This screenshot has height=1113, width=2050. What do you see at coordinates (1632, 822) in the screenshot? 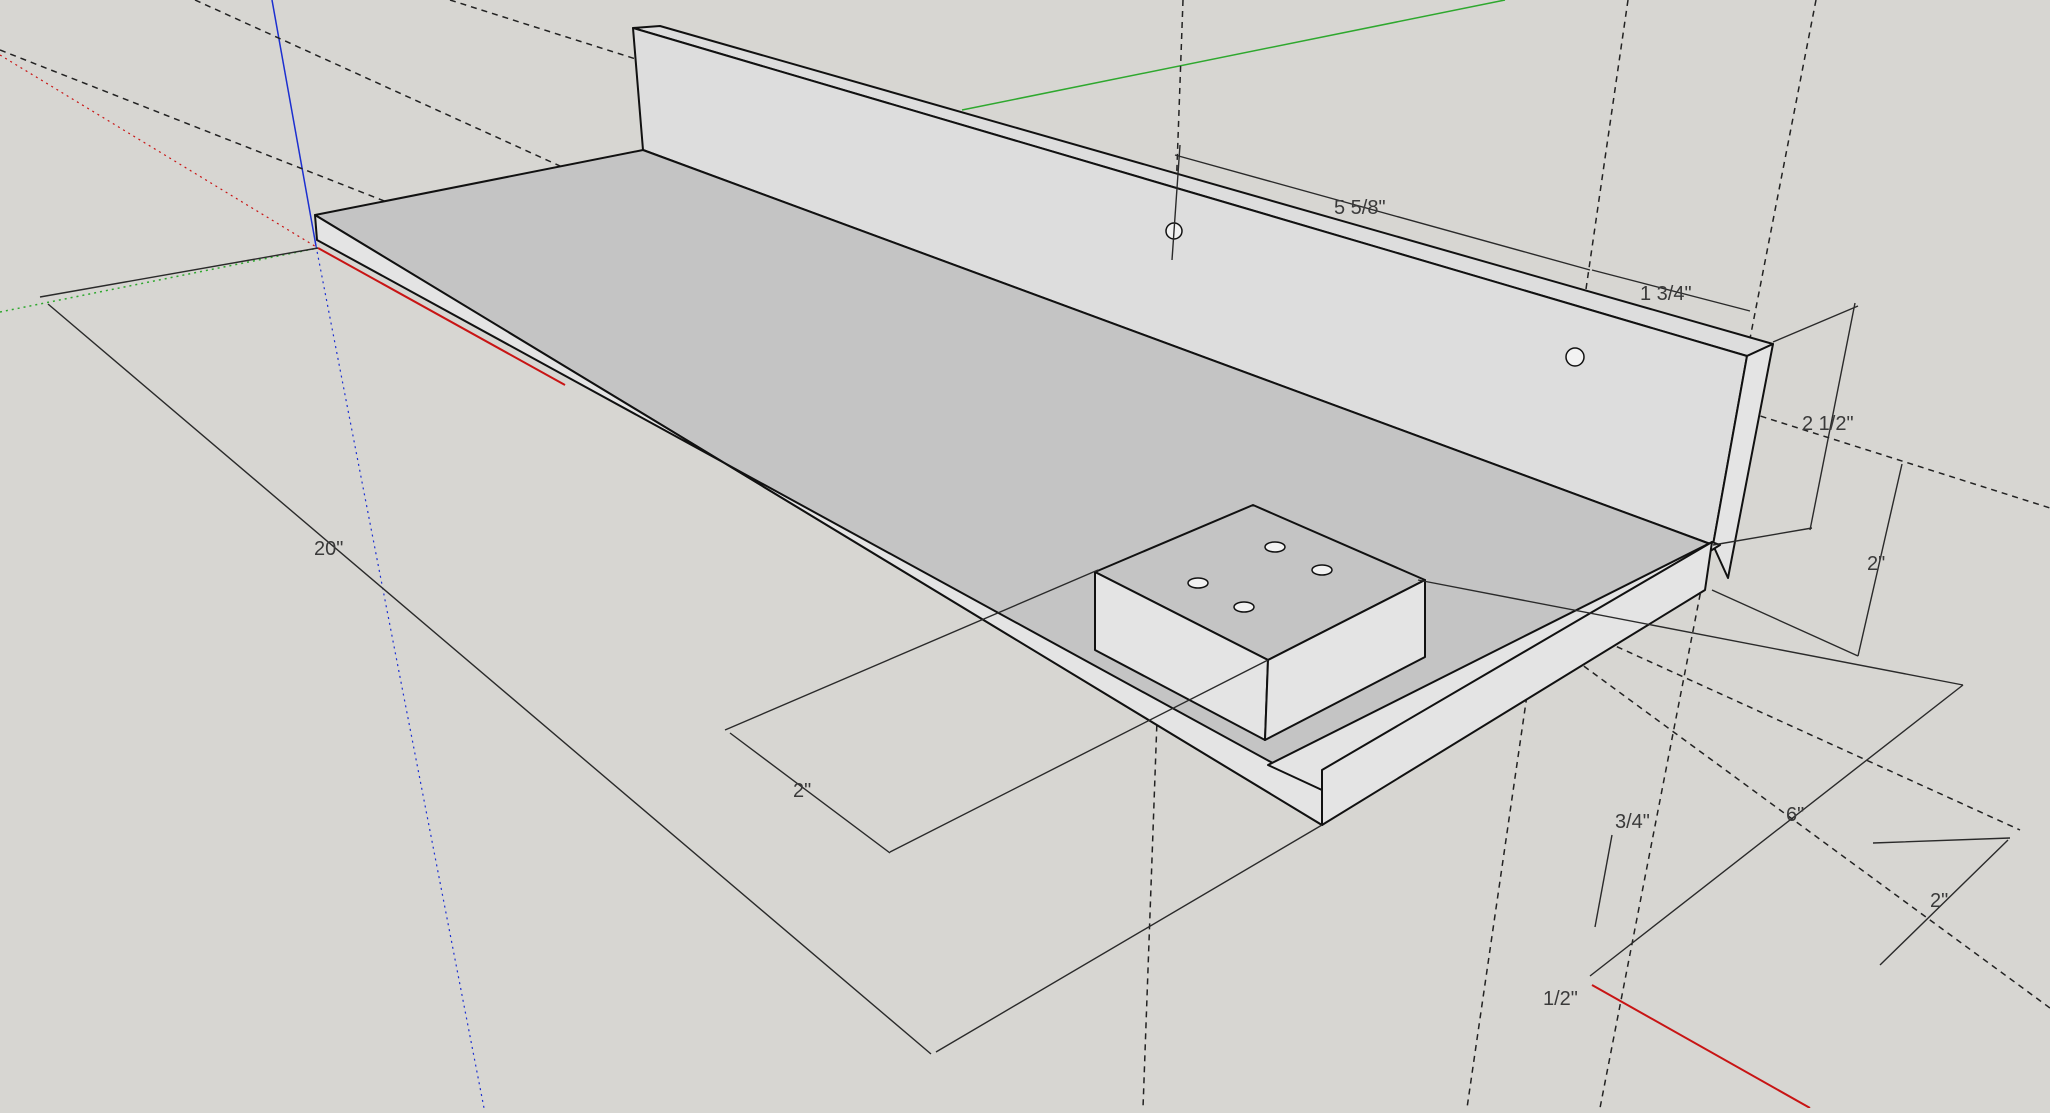
I see `dim-label-base-thickness: 3/4"` at bounding box center [1632, 822].